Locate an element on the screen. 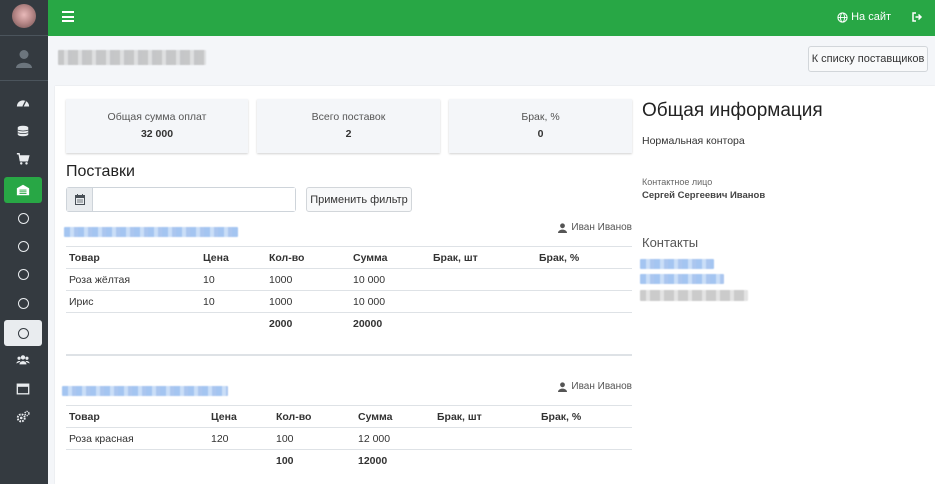 Image resolution: width=935 pixels, height=484 pixels. stat-defect-percent: Брак, % 0 is located at coordinates (540, 126).